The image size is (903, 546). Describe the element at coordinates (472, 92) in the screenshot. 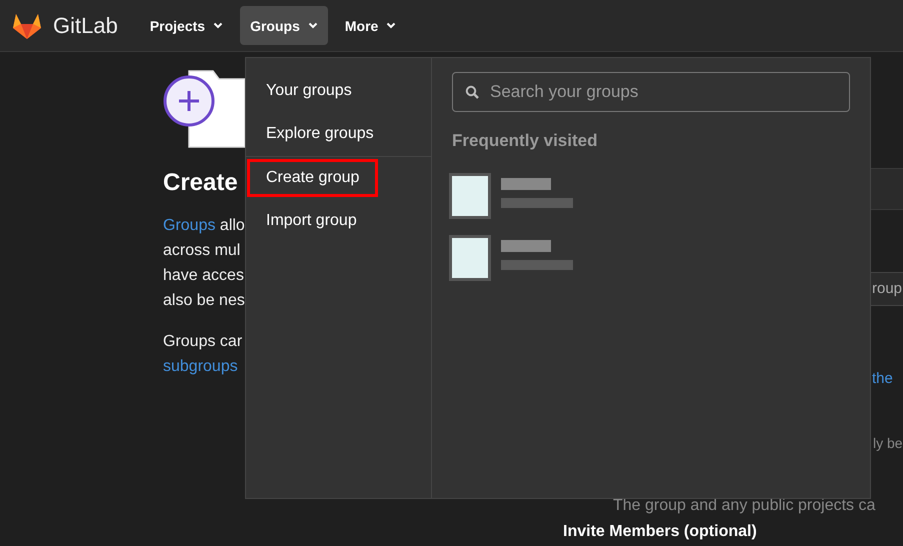

I see `search-icon` at that location.